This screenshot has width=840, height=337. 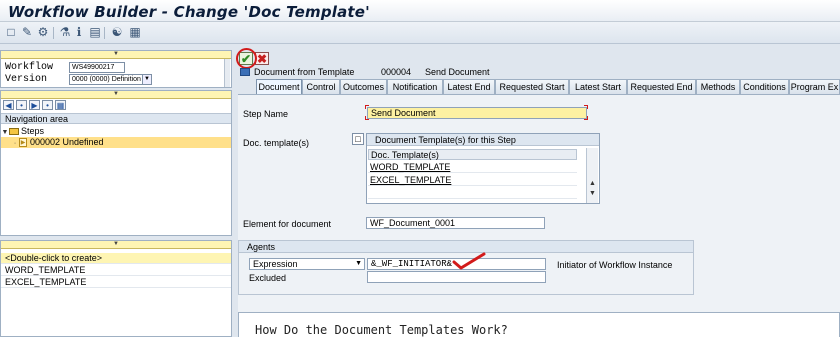 I want to click on layout-icon: ▦, so click(x=135, y=32).